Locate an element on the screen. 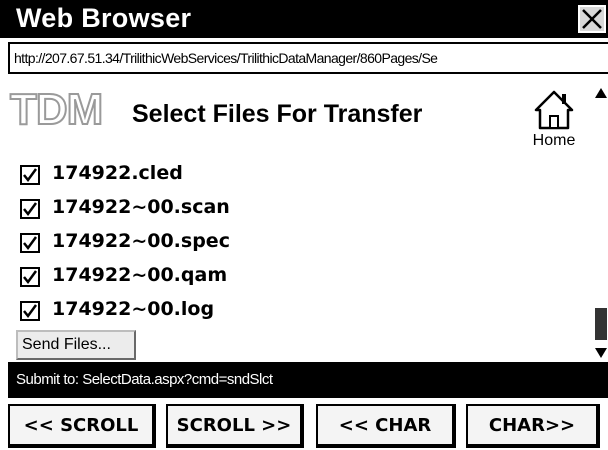 This screenshot has height=450, width=608. close-button is located at coordinates (592, 19).